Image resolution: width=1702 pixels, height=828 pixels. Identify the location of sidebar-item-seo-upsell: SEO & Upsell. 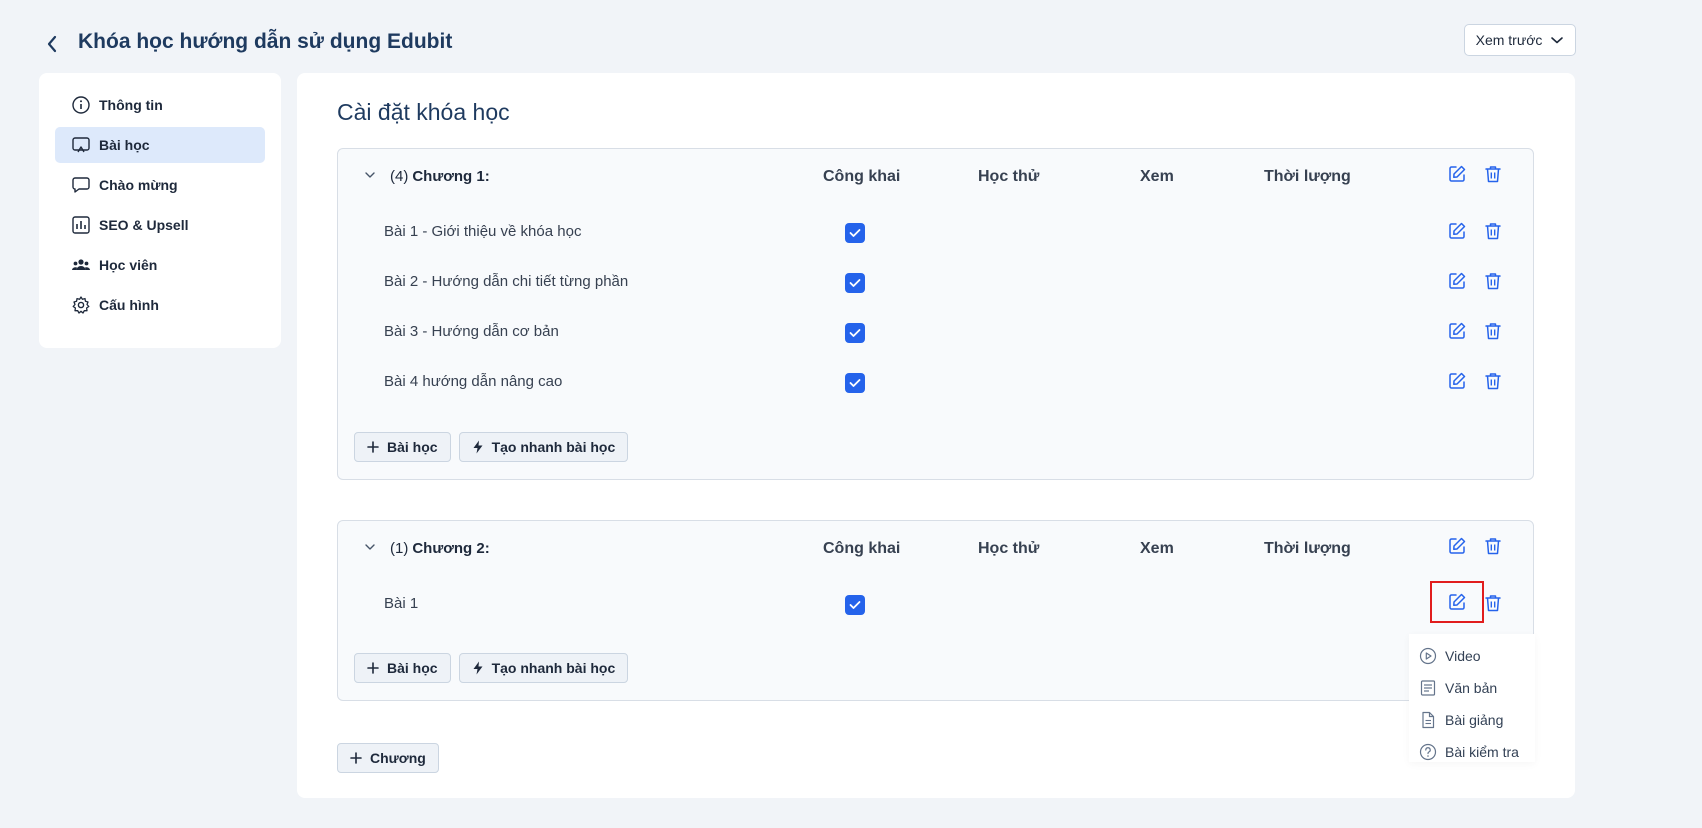
(160, 225).